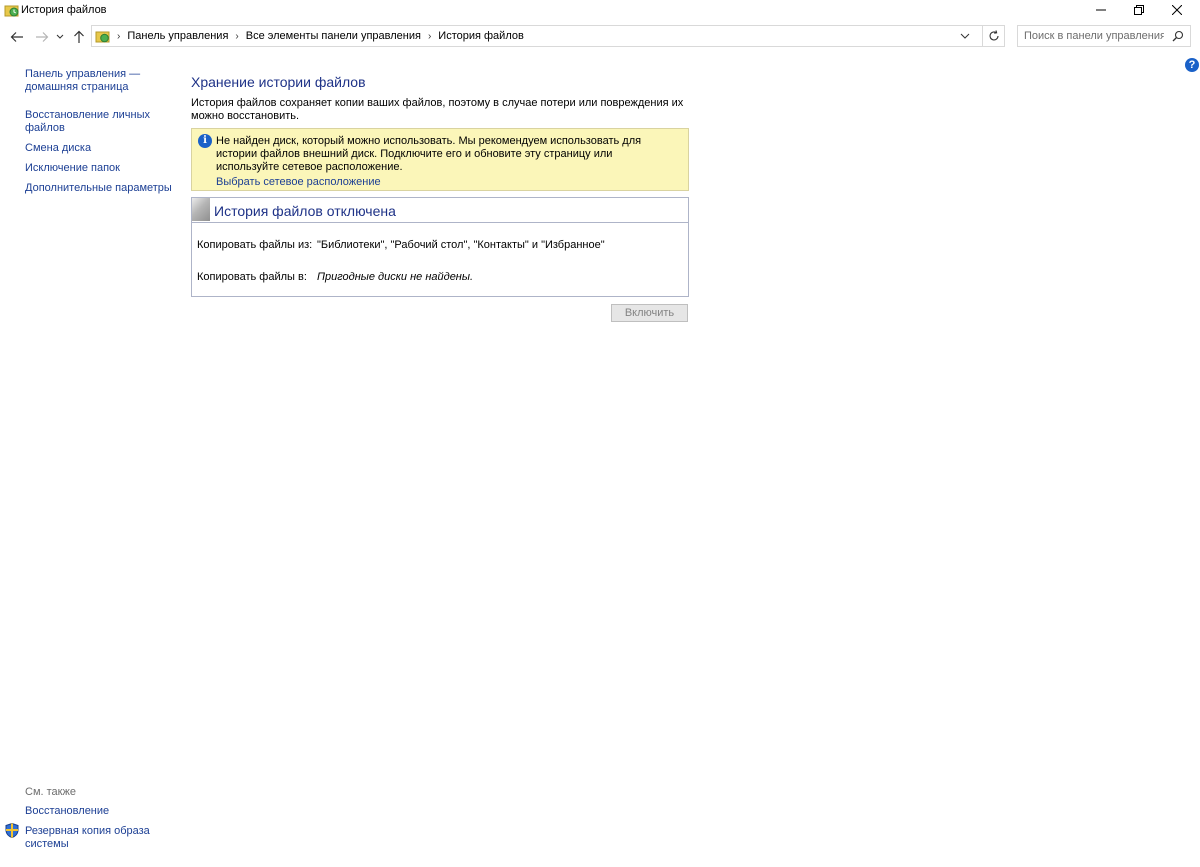 The height and width of the screenshot is (867, 1200). I want to click on file-history-icon, so click(11, 10).